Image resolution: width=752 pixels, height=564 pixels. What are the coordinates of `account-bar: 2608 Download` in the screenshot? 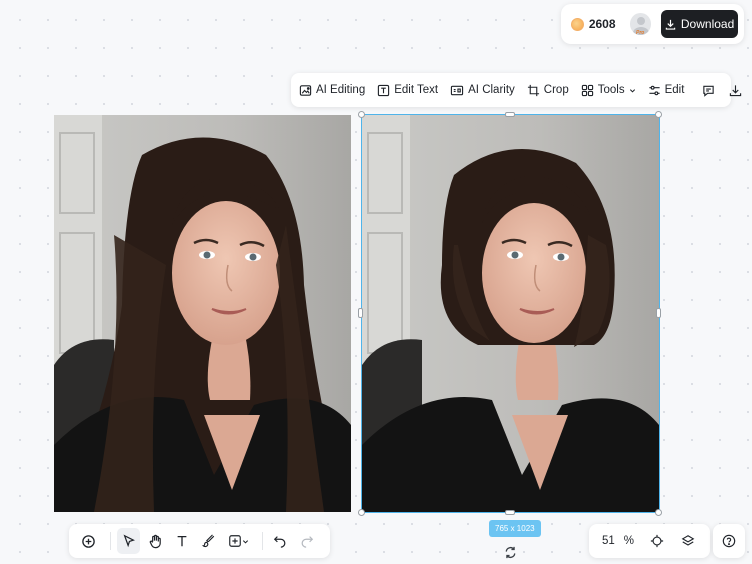 It's located at (652, 24).